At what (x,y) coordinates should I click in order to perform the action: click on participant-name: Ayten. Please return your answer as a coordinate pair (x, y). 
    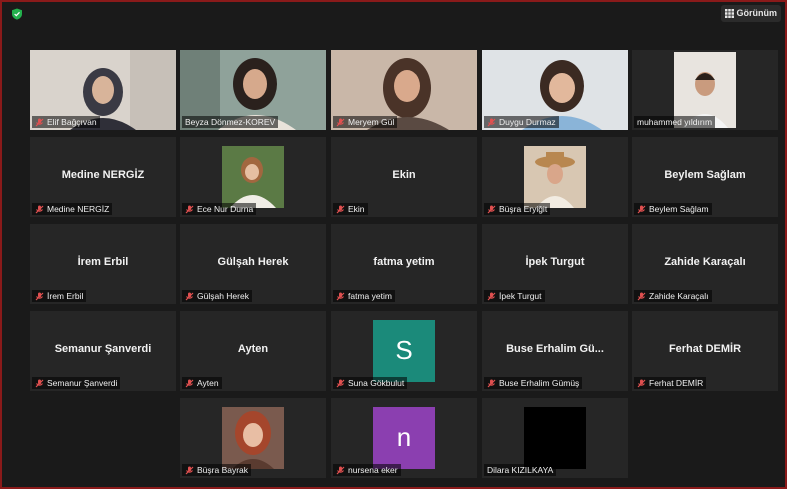
    Looking at the image, I should click on (208, 383).